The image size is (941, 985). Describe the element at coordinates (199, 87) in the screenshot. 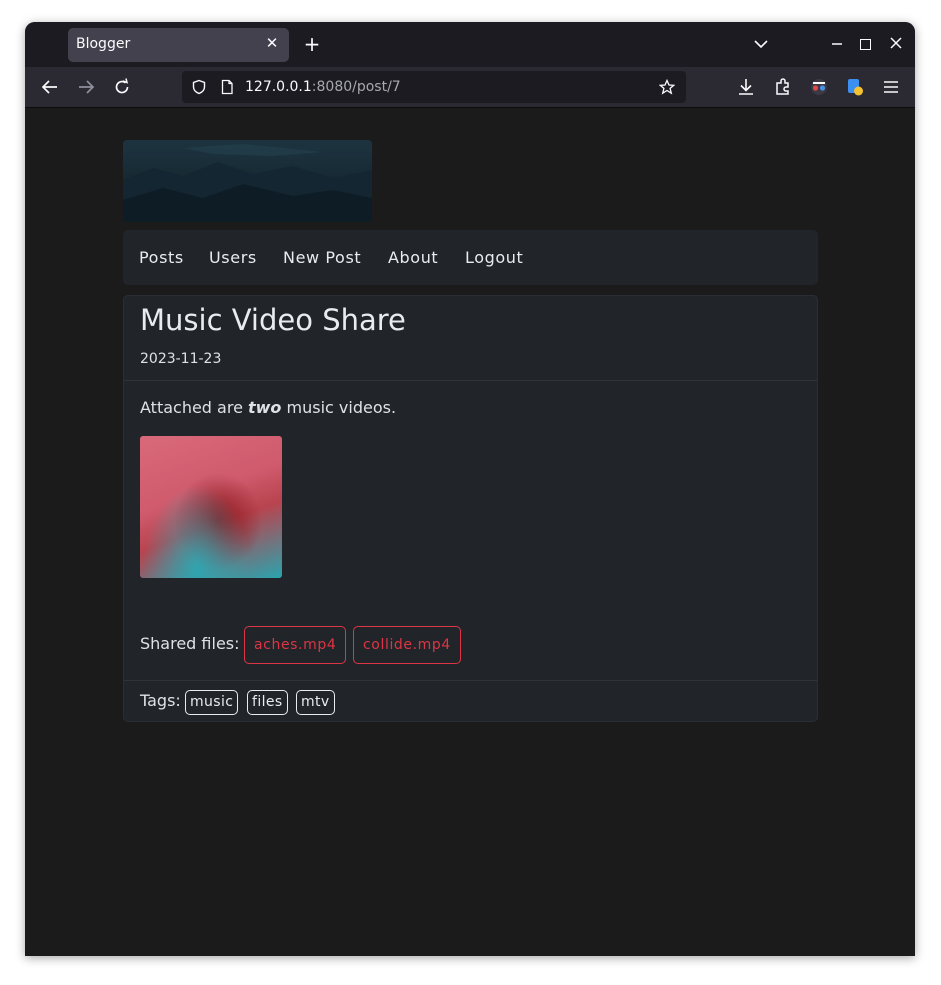

I see `shield-icon` at that location.